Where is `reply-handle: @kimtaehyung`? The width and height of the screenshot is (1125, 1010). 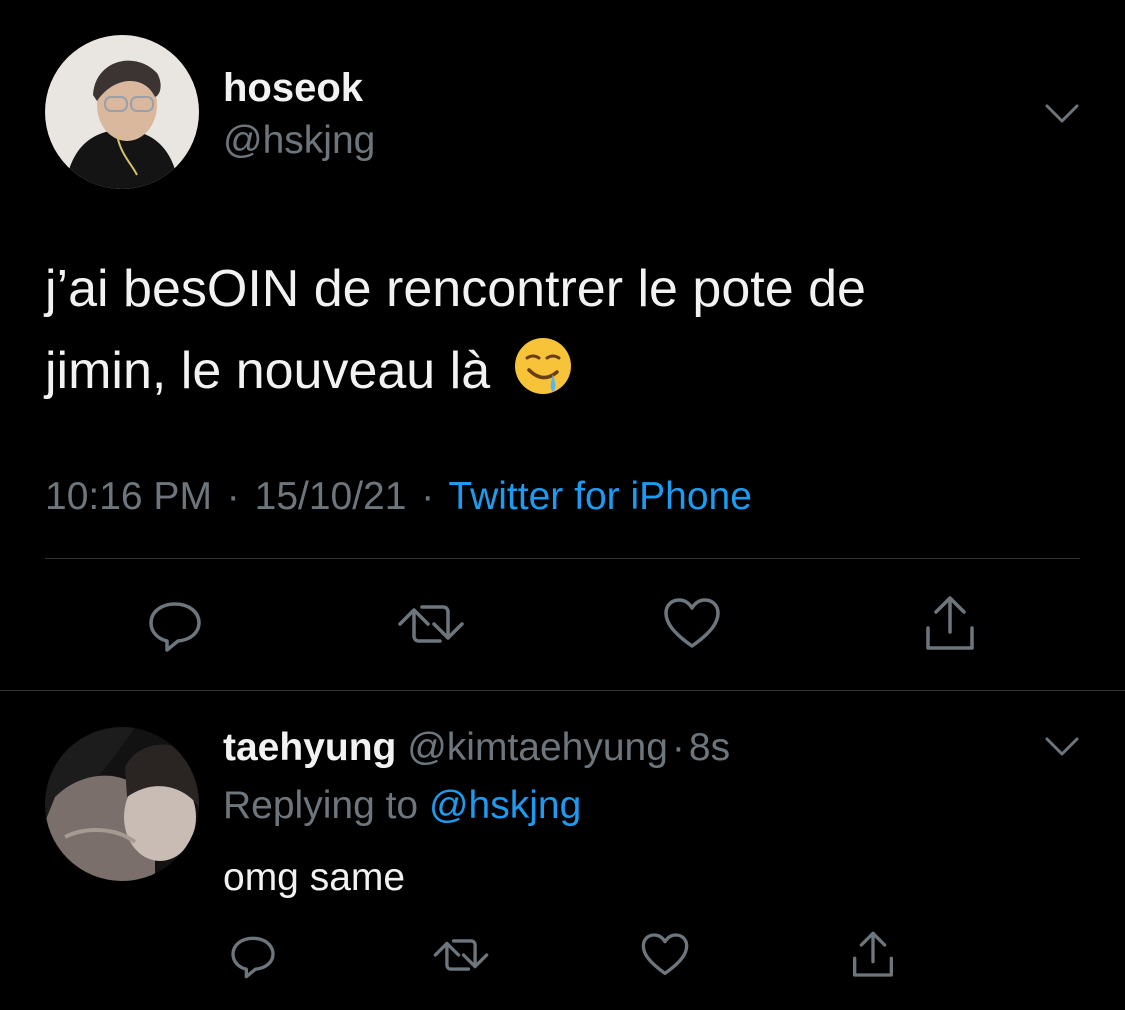 reply-handle: @kimtaehyung is located at coordinates (537, 747).